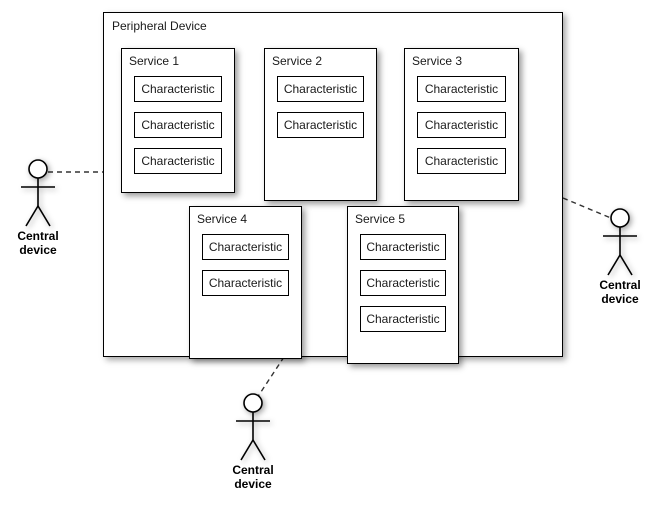 Image resolution: width=656 pixels, height=508 pixels. I want to click on service-title-5: Service 5, so click(380, 219).